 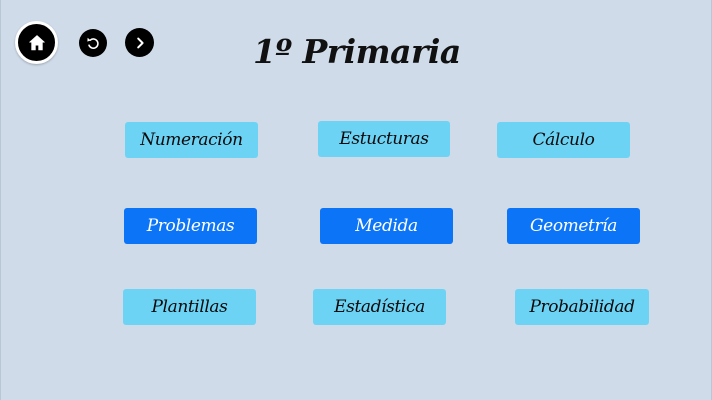 I want to click on chevron-right-icon, so click(x=140, y=42).